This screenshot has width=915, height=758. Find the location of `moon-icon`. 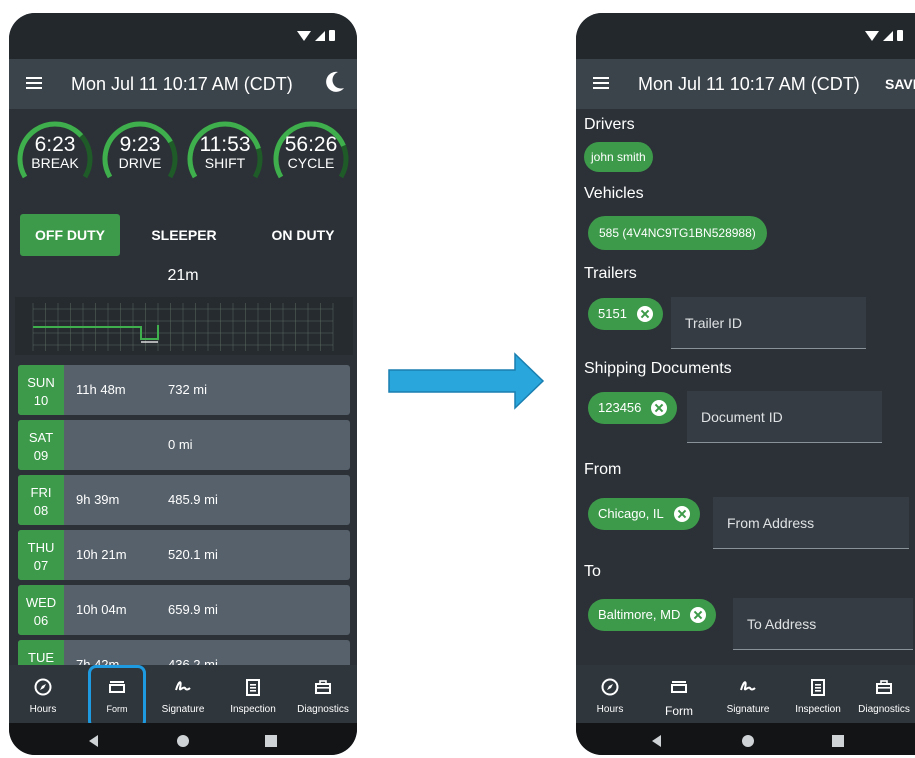

moon-icon is located at coordinates (335, 82).